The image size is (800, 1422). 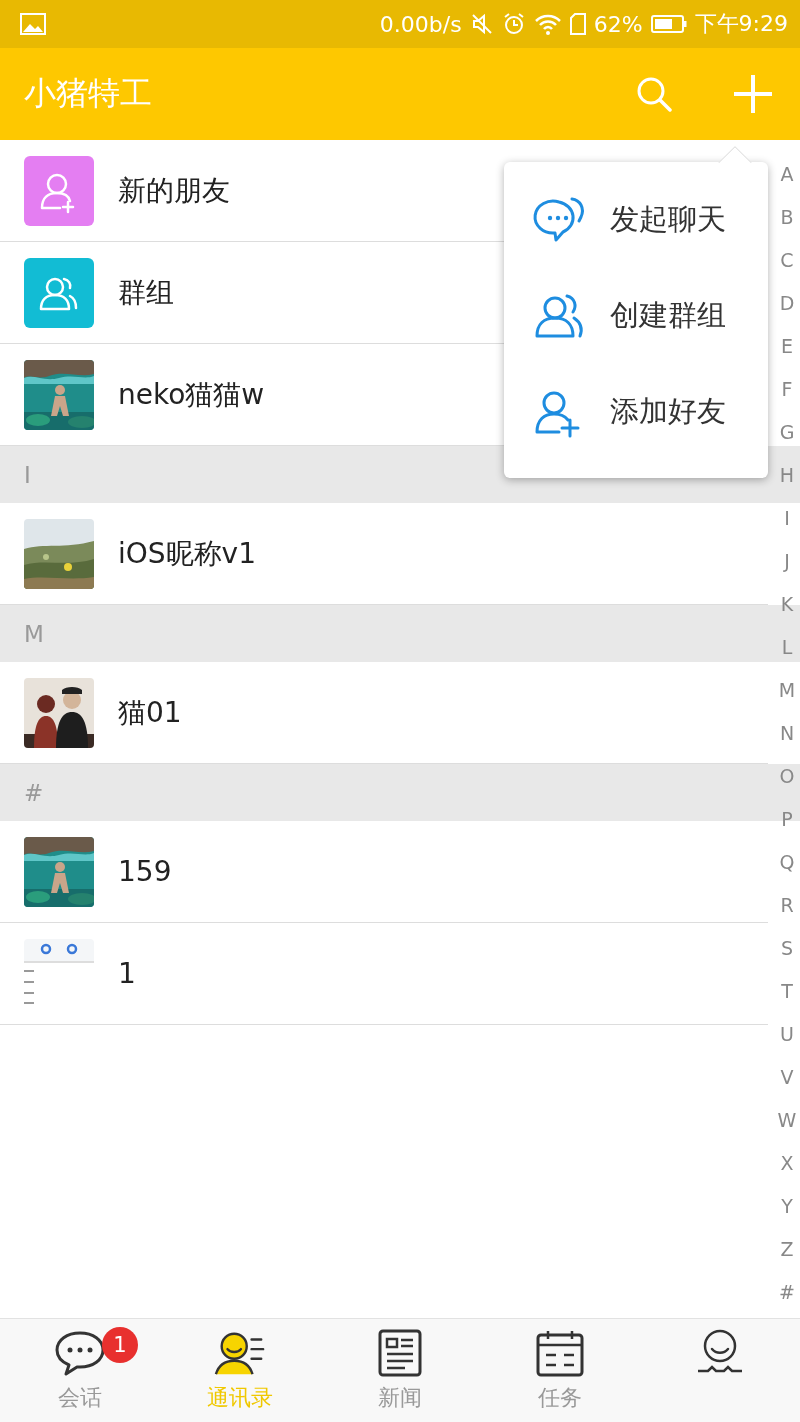 What do you see at coordinates (127, 973) in the screenshot?
I see `contact-name: 1` at bounding box center [127, 973].